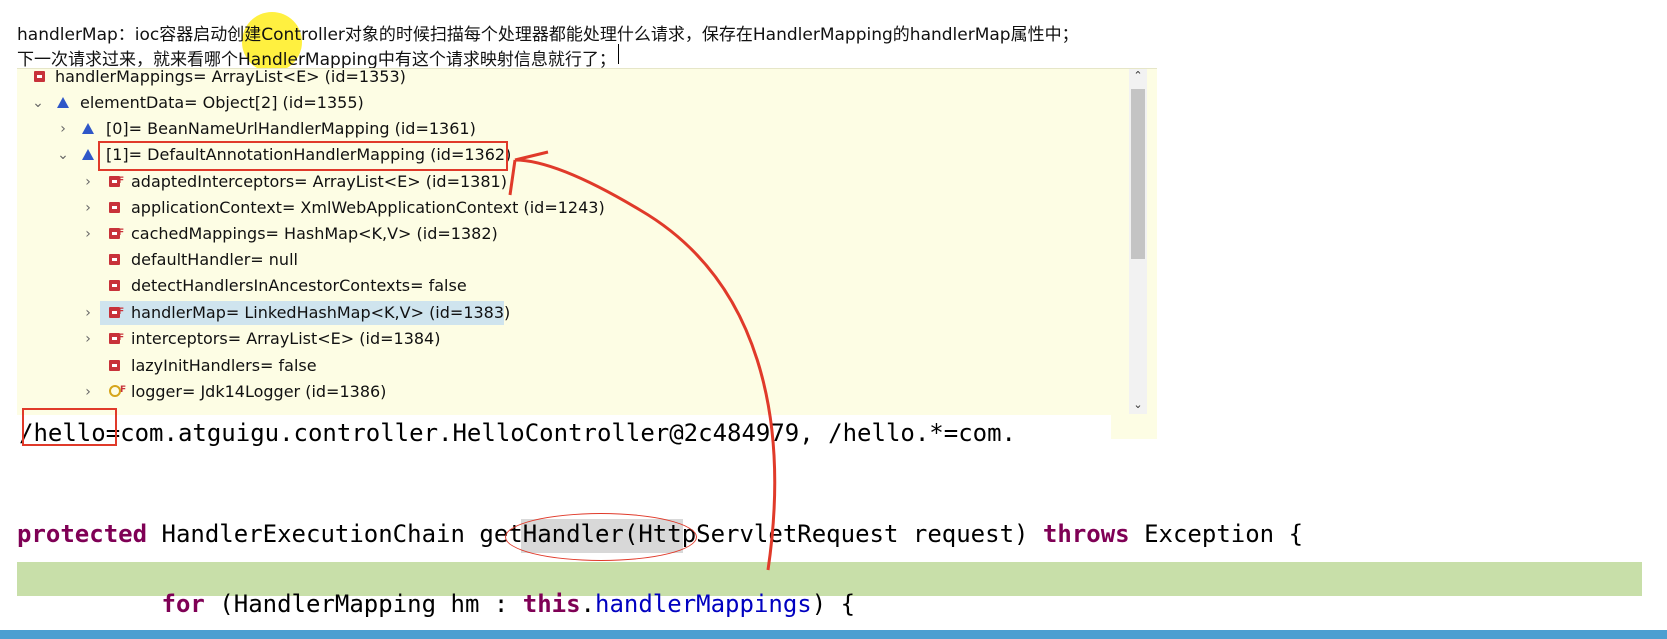 The image size is (1667, 639). What do you see at coordinates (286, 338) in the screenshot?
I see `tree-row-label: interceptors= ArrayList<E> (id=1384)` at bounding box center [286, 338].